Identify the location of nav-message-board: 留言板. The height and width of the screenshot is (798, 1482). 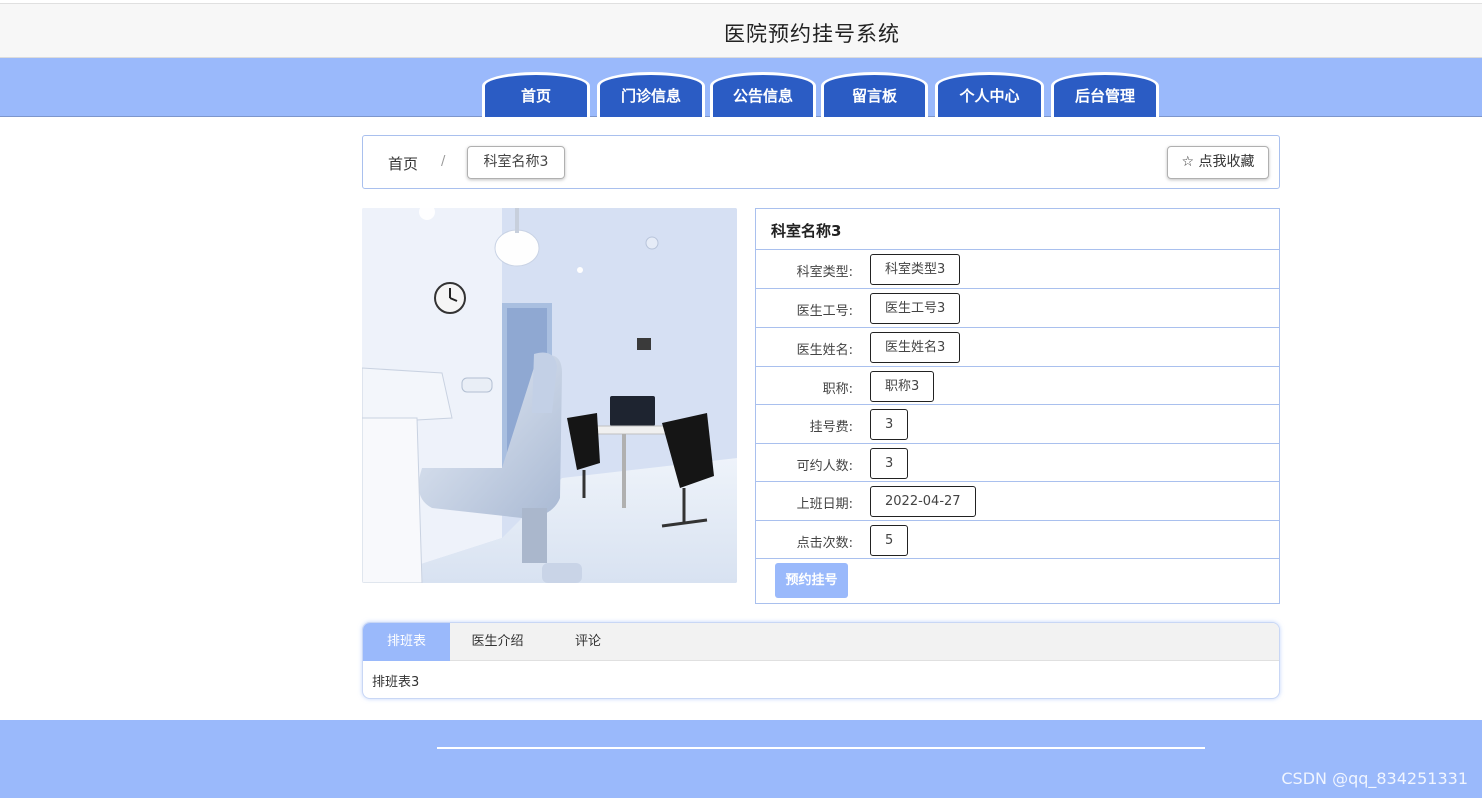
(874, 94).